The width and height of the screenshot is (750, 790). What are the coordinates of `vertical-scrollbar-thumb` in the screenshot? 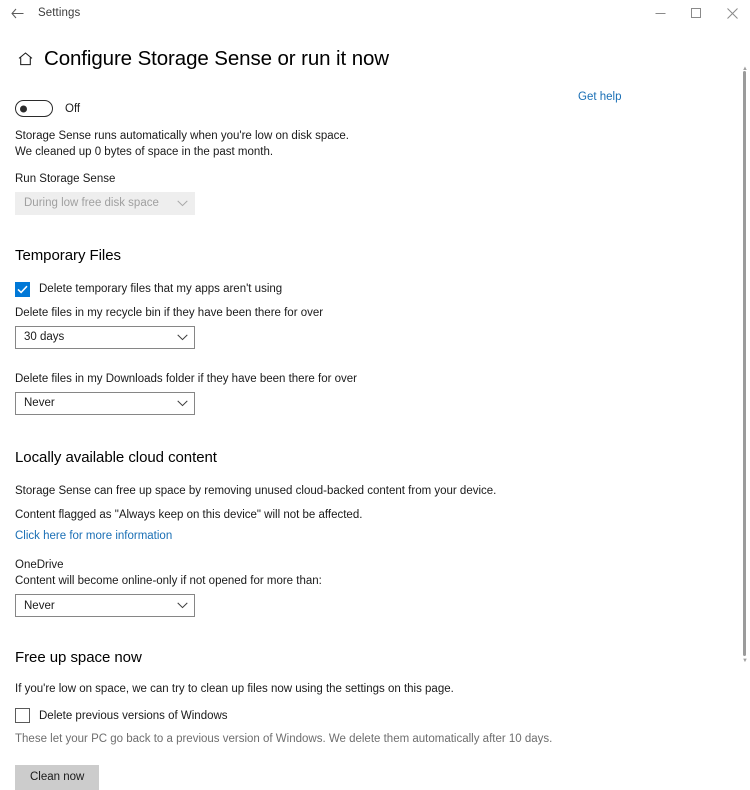 It's located at (744, 363).